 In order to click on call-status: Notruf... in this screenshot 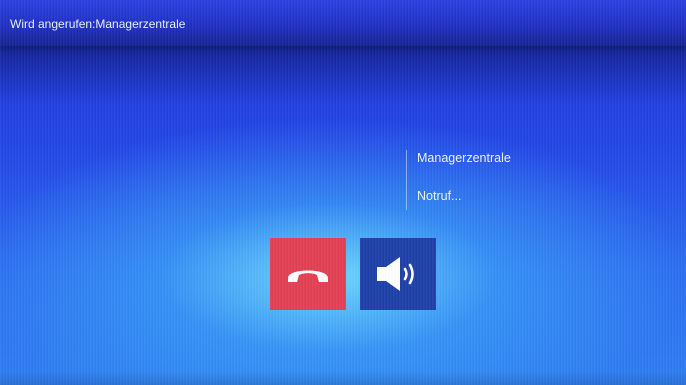, I will do `click(439, 196)`.